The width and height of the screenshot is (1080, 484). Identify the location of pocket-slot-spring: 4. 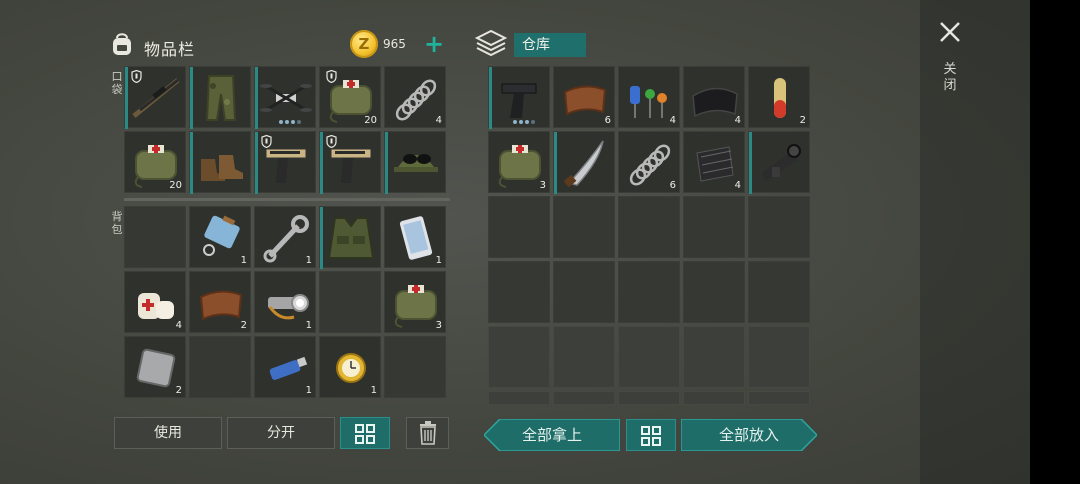
(415, 97).